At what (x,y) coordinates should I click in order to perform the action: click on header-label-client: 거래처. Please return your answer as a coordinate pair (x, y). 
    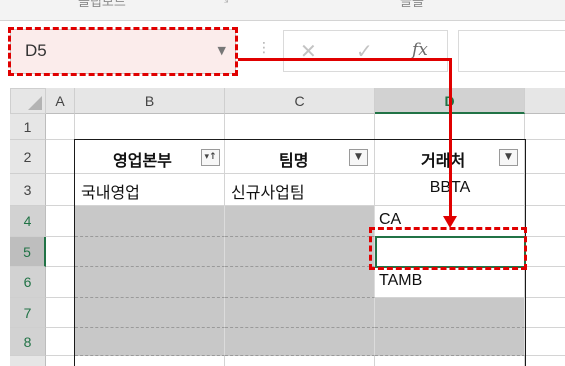
    Looking at the image, I should click on (443, 160).